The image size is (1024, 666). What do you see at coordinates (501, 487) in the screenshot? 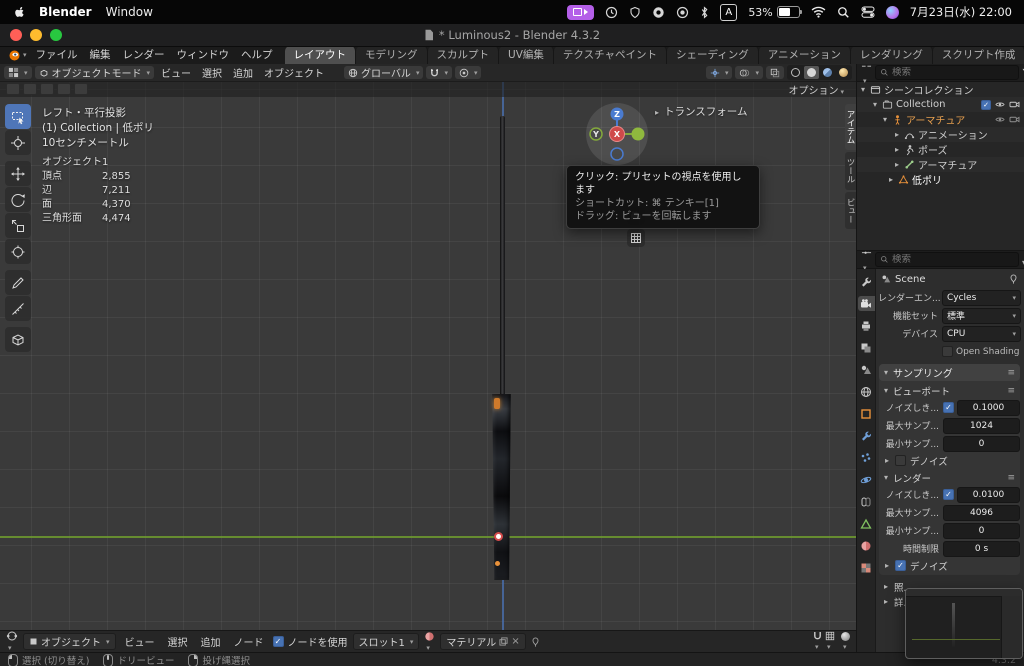
I see `mesh-object-blade` at bounding box center [501, 487].